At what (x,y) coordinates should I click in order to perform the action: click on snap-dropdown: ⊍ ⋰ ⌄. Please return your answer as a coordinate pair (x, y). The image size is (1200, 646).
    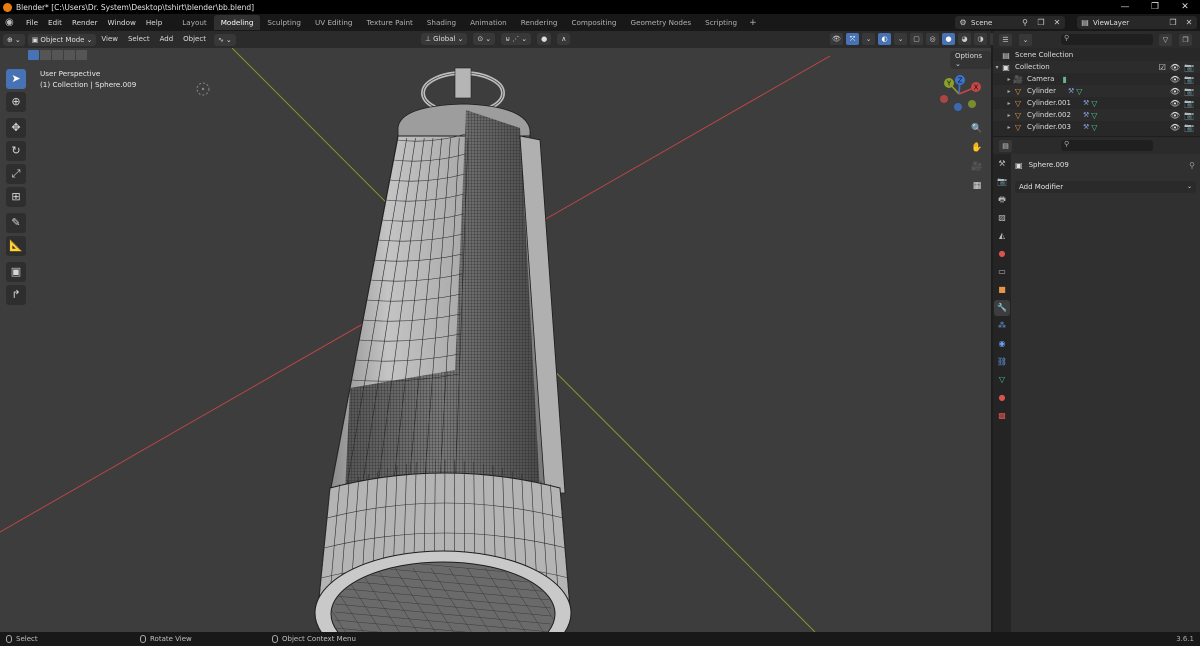
    Looking at the image, I should click on (516, 39).